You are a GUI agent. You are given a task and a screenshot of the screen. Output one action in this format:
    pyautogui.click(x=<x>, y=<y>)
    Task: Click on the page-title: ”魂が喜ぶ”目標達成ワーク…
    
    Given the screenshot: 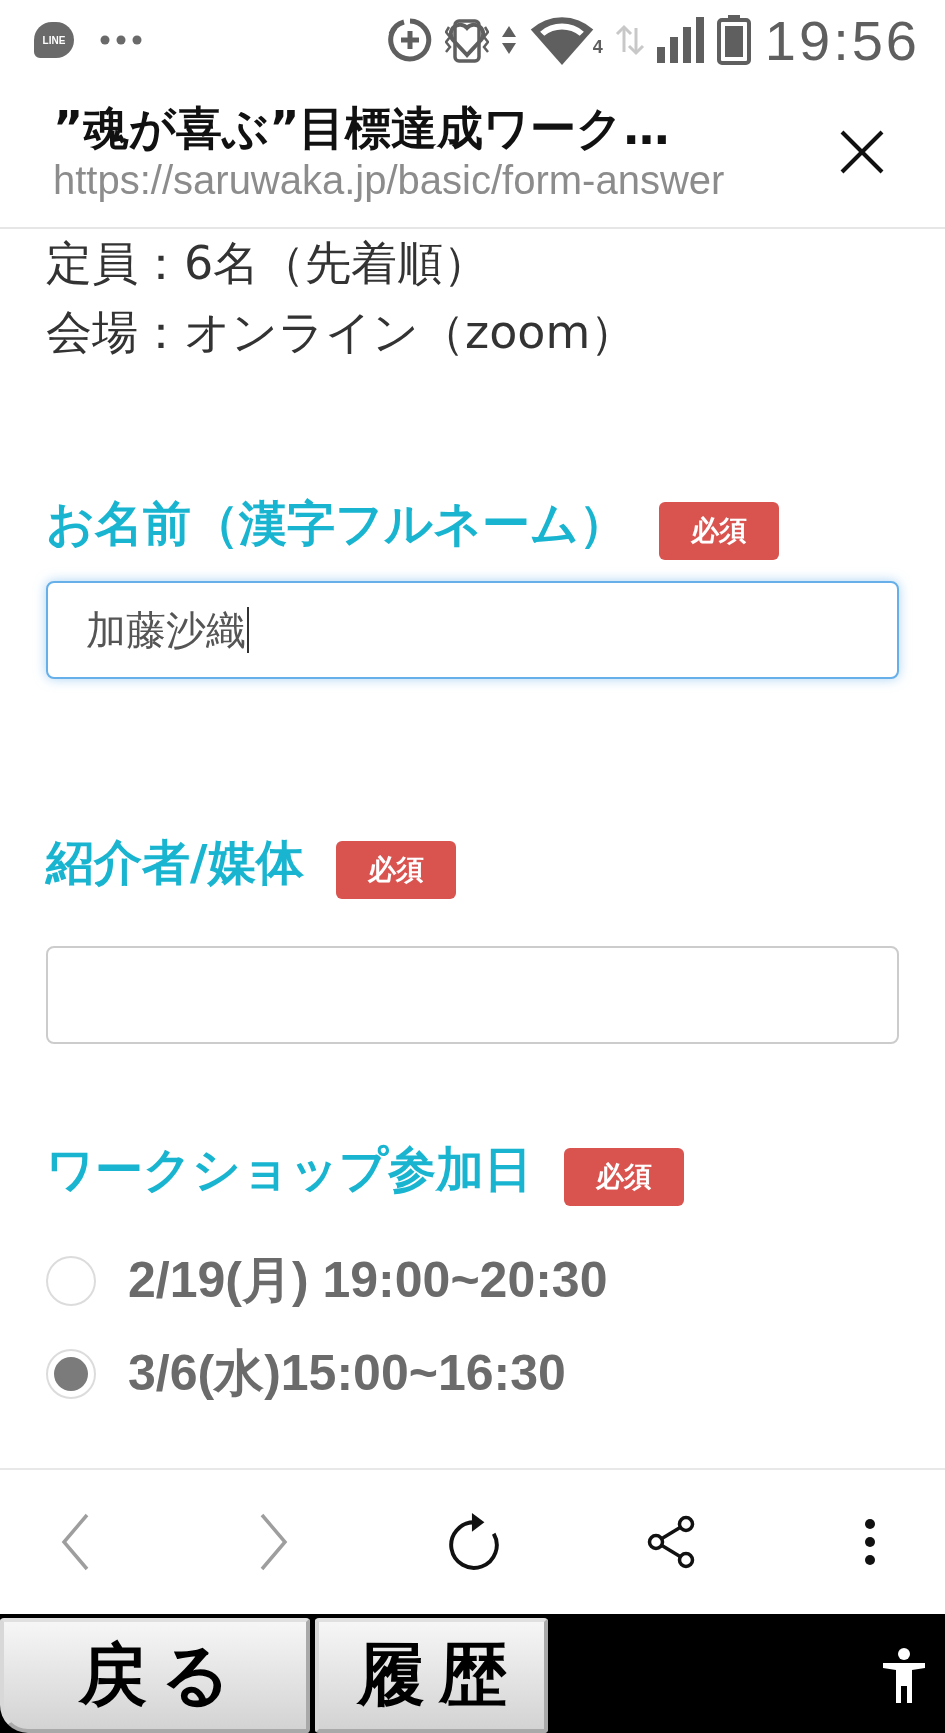 What is the action you would take?
    pyautogui.click(x=361, y=127)
    